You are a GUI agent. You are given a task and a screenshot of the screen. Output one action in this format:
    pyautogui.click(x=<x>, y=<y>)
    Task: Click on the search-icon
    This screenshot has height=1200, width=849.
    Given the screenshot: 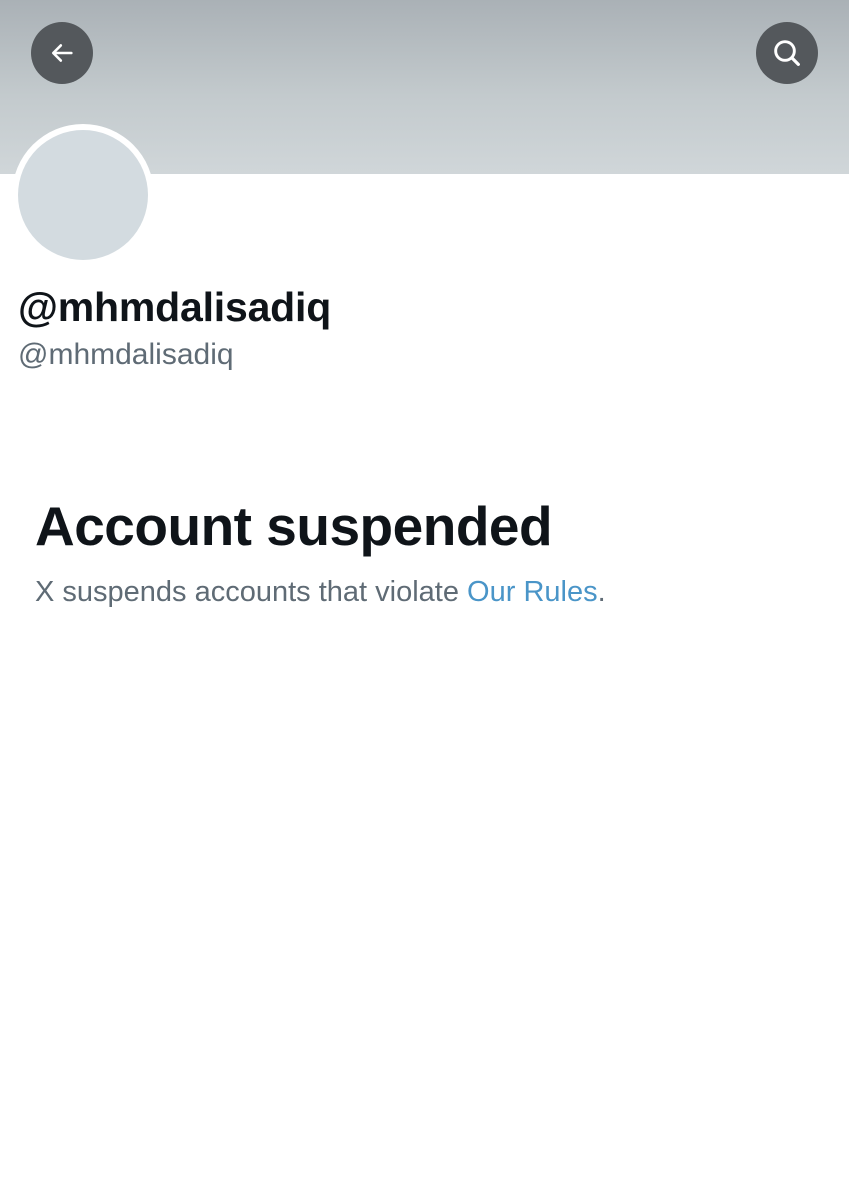 What is the action you would take?
    pyautogui.click(x=787, y=53)
    